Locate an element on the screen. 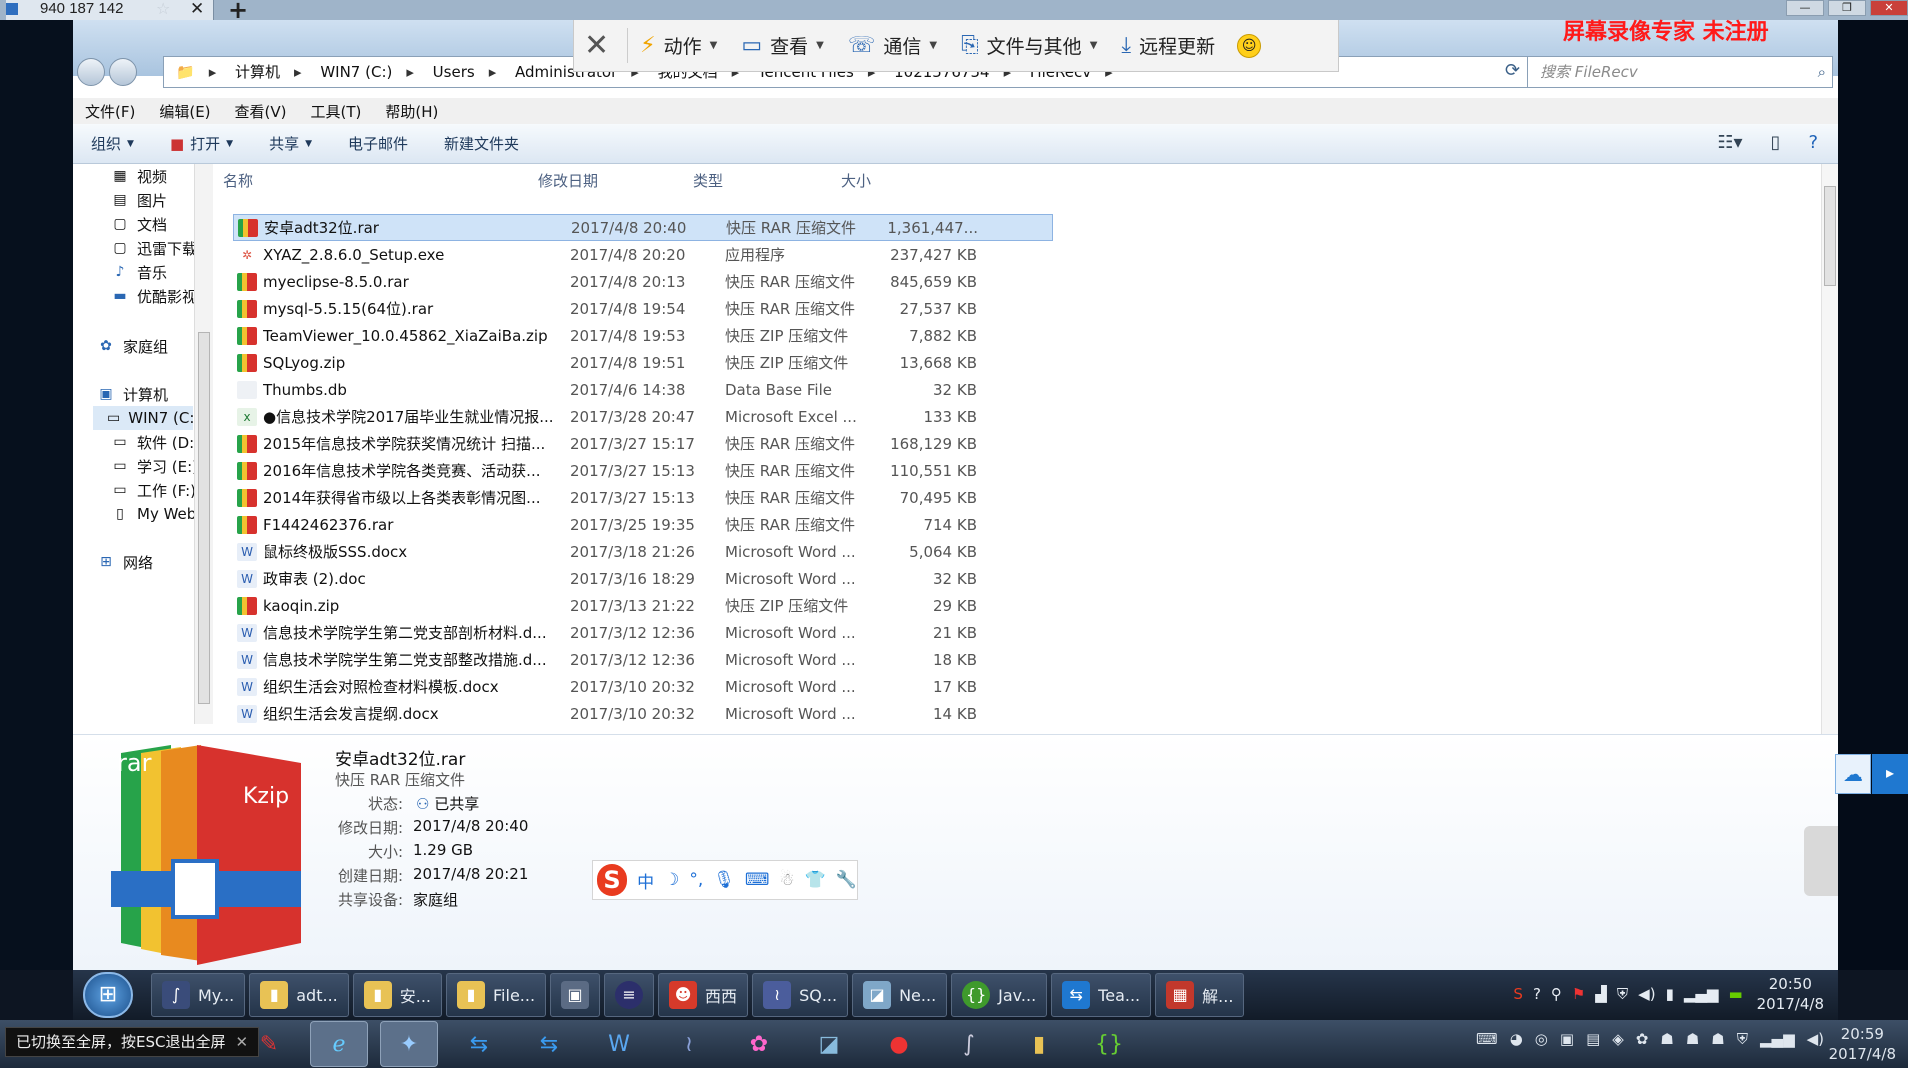 The image size is (1908, 1068). nav-scrollbar is located at coordinates (203, 444).